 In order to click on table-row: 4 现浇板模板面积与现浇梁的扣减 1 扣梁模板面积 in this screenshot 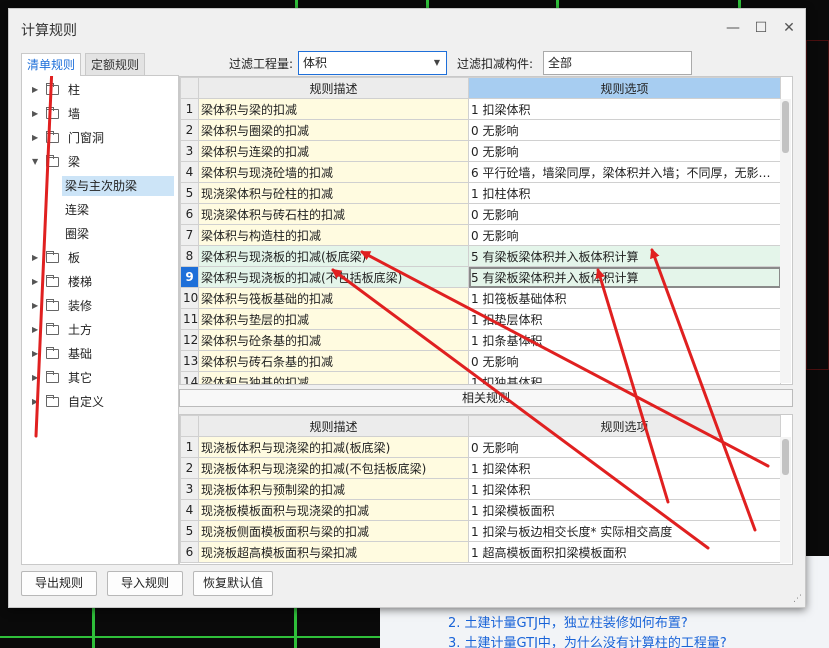, I will do `click(480, 510)`.